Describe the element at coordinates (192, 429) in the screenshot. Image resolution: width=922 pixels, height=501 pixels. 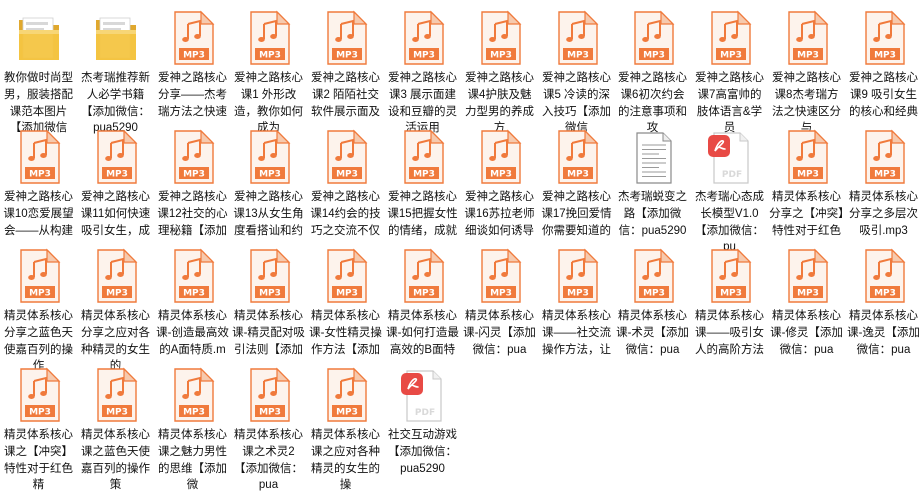
I see `file-item: MP3 精灵体系核心课之魅力男性的思维【添加微` at that location.